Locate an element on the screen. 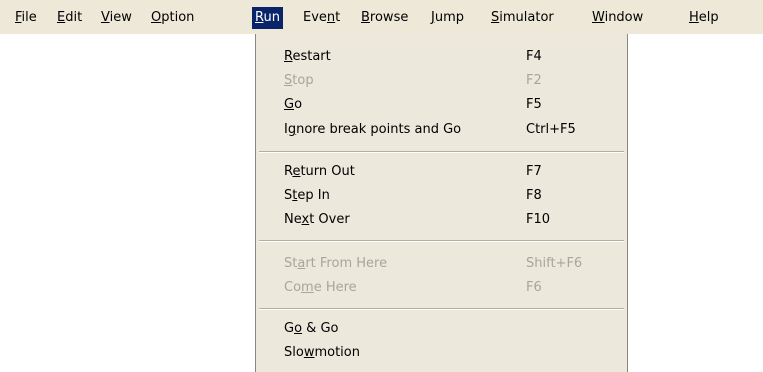 The width and height of the screenshot is (763, 372). menu-item-shortcut: Ctrl+F5 is located at coordinates (551, 129).